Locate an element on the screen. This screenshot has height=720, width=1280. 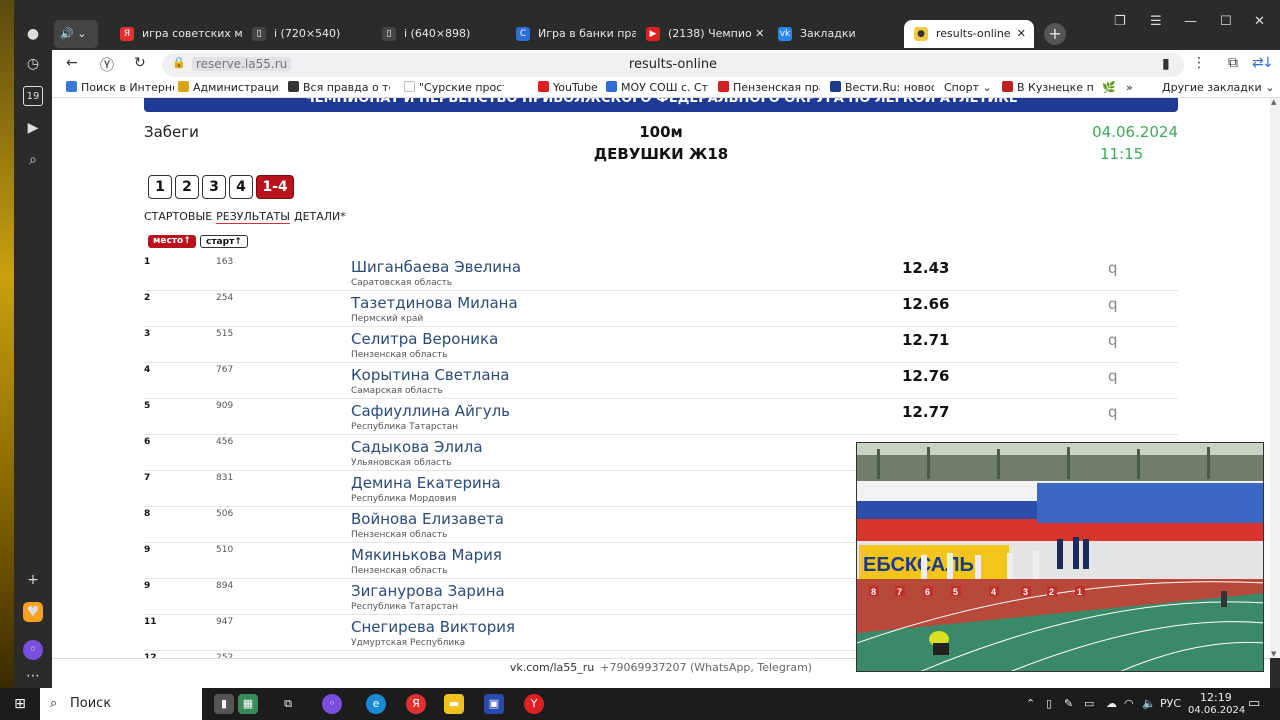
athlete-name-link: Сафиуллина Айгуль is located at coordinates (430, 411).